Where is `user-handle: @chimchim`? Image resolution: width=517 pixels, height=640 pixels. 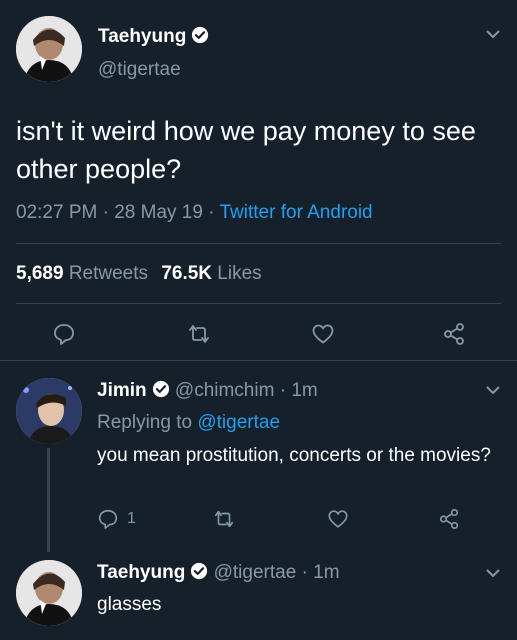
user-handle: @chimchim is located at coordinates (225, 390).